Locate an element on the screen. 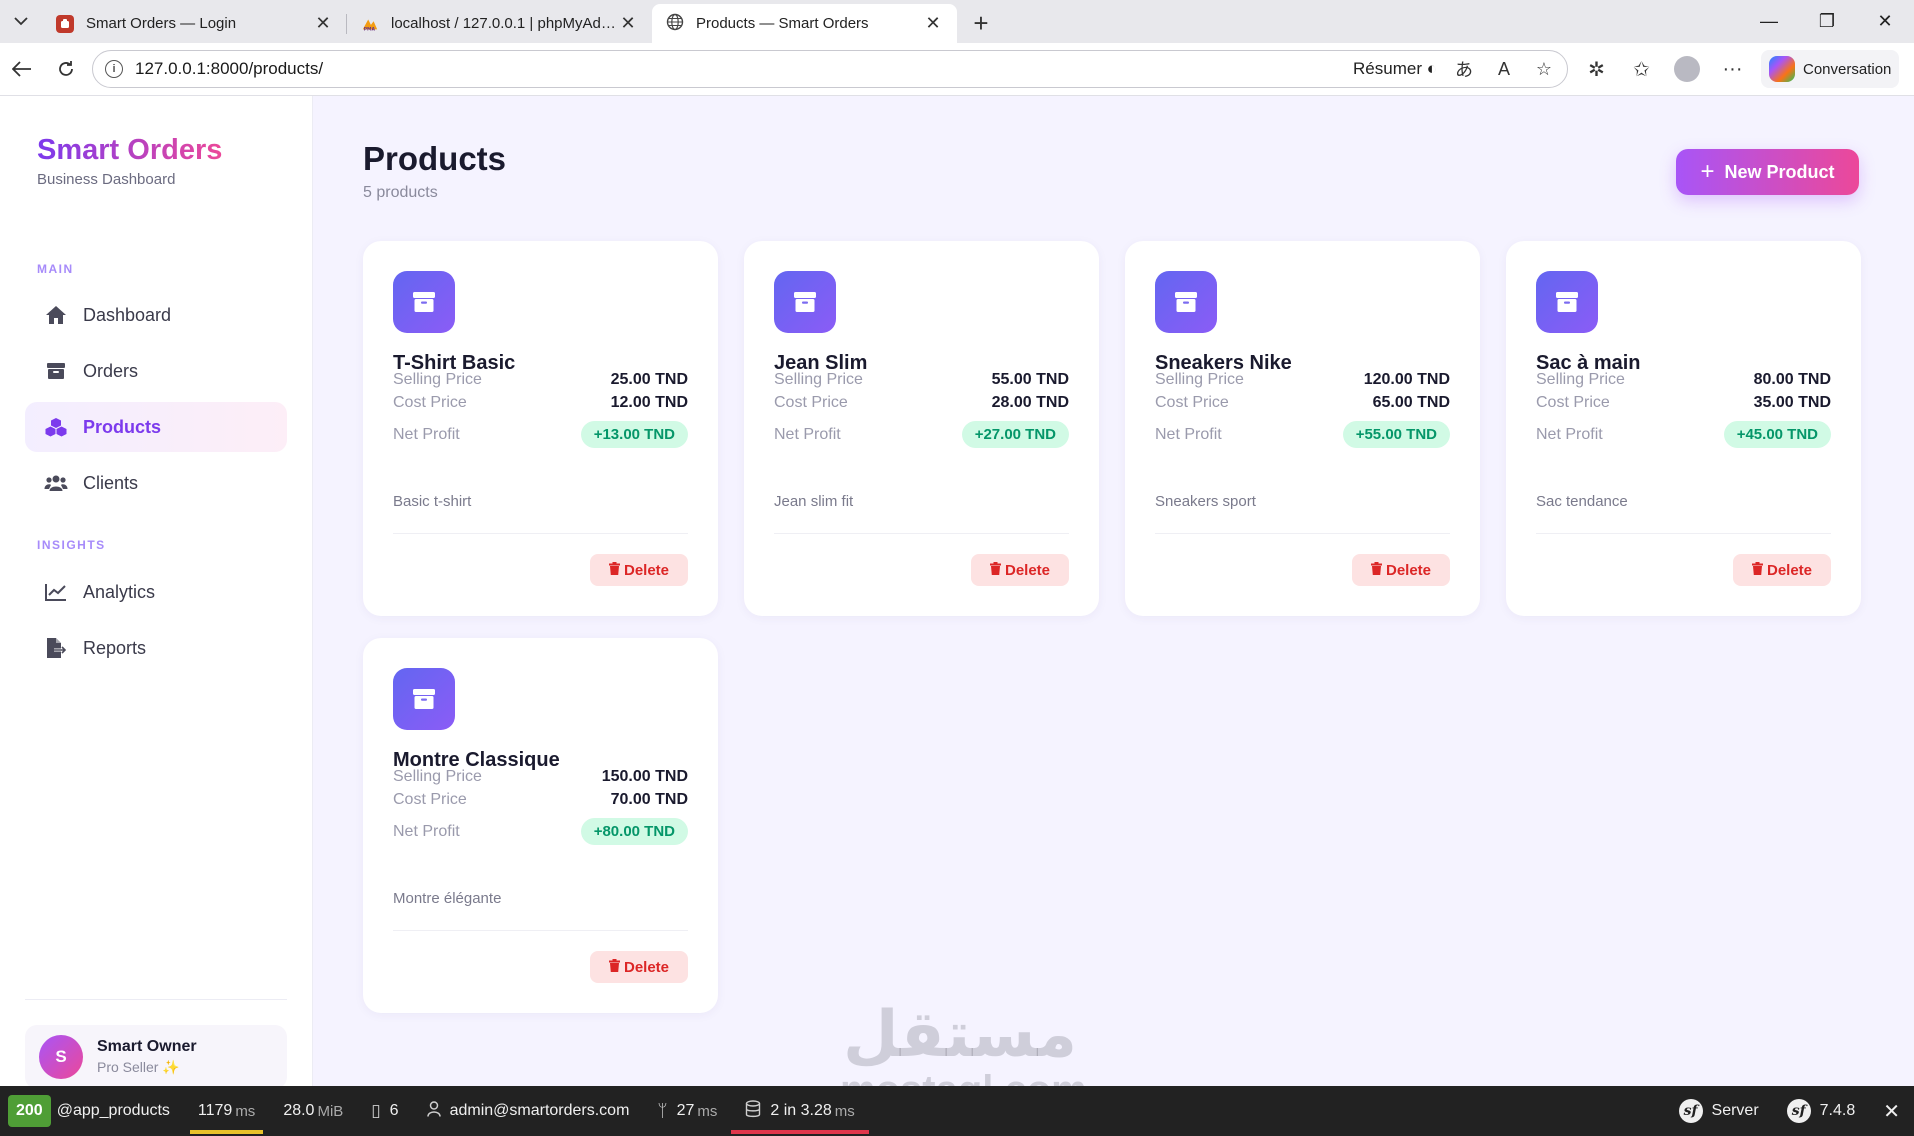  sidebar-item-dashboard: Dashboard is located at coordinates (156, 315).